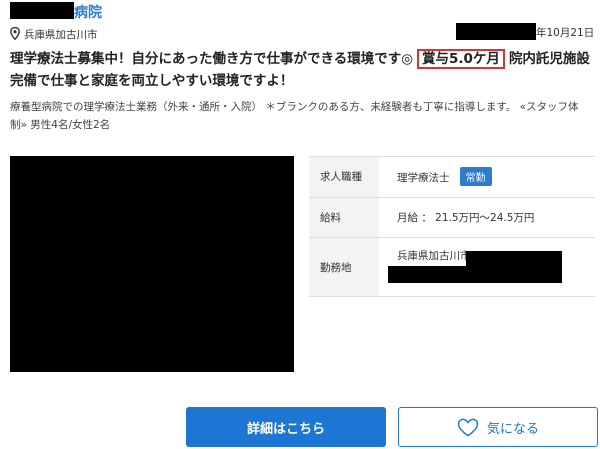 The height and width of the screenshot is (449, 600). I want to click on title-text-before: 理学療法士募集中！自分にあった働き方で仕事ができる環境です◎, so click(212, 59).